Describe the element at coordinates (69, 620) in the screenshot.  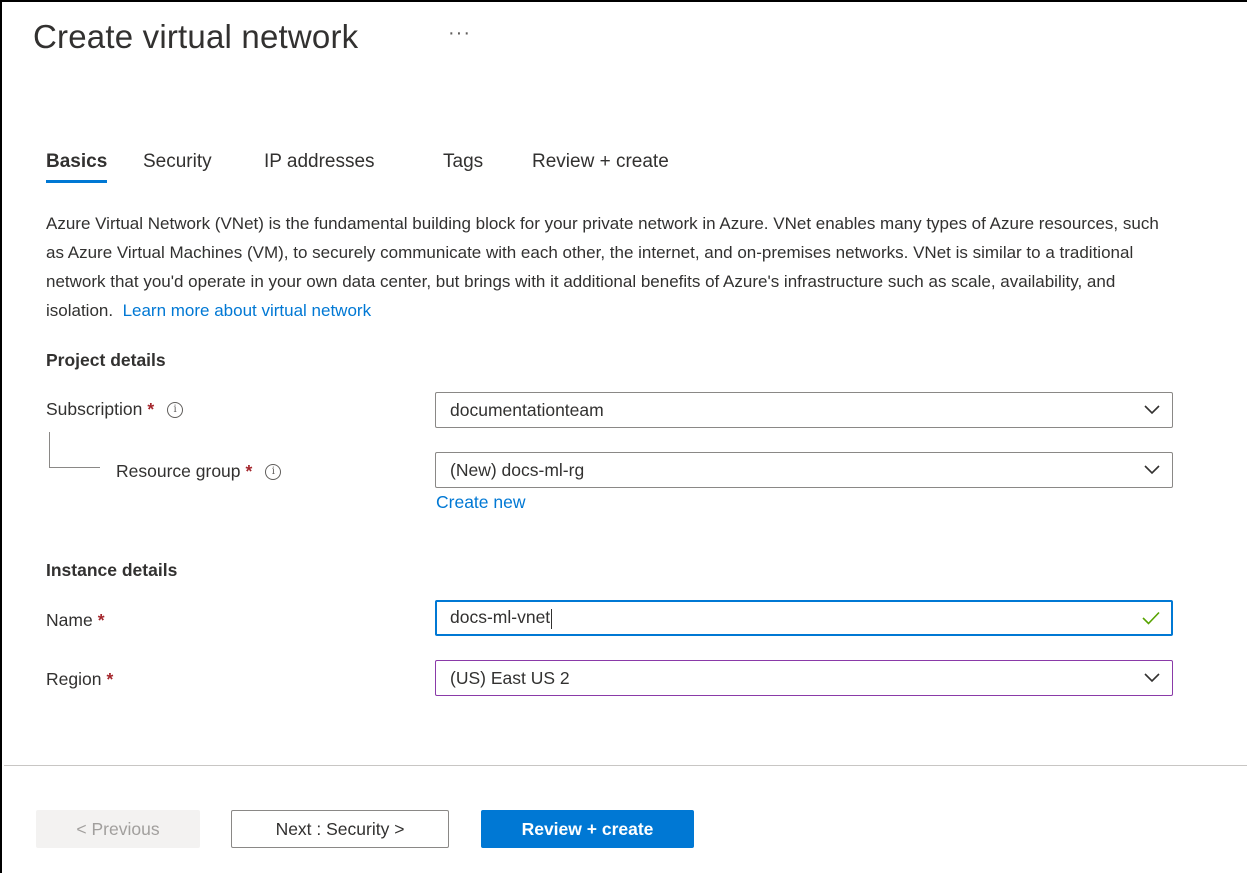
I see `name-label-text: Name` at that location.